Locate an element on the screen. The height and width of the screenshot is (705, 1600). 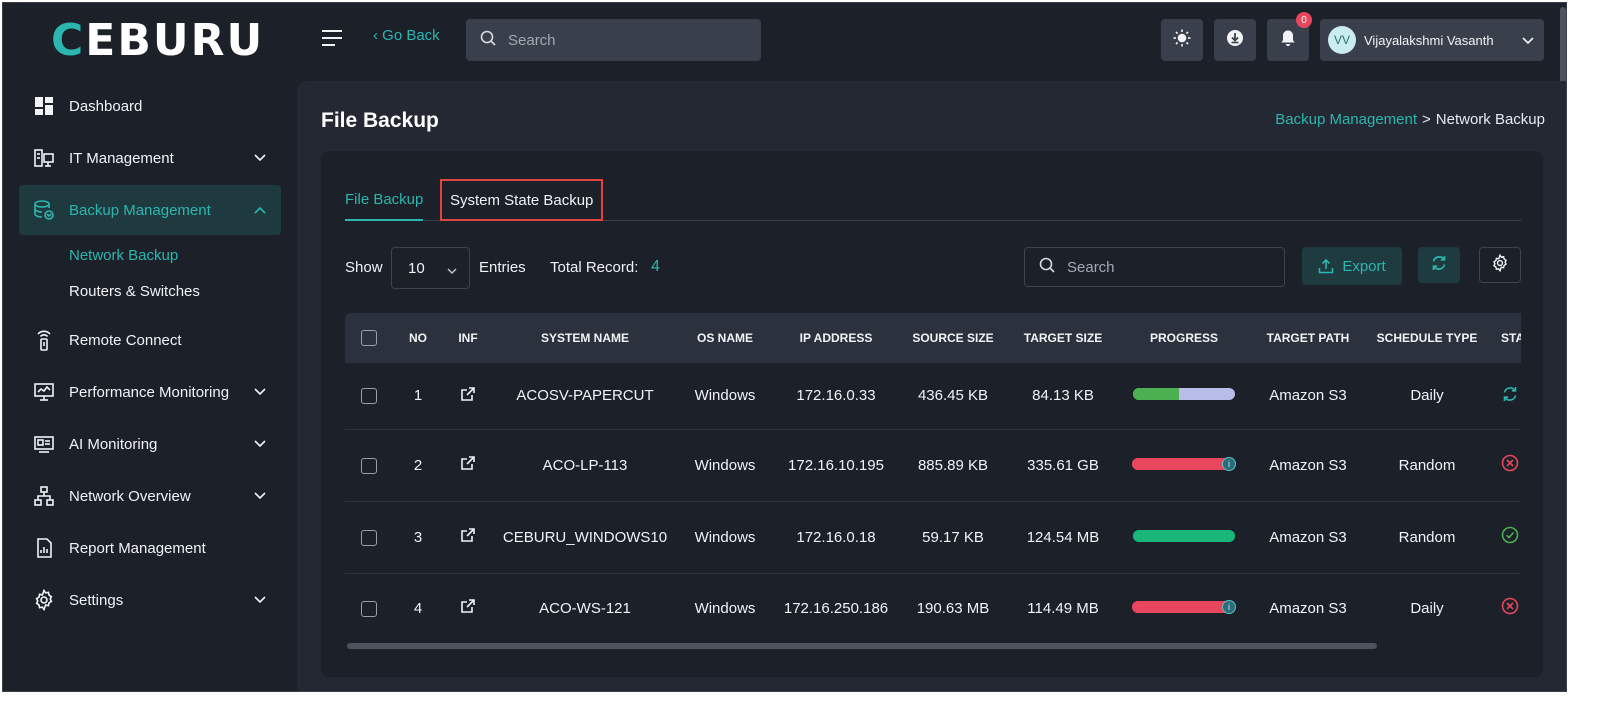
sidebar-item-performance-monitoring: Performance Monitoring is located at coordinates (150, 392).